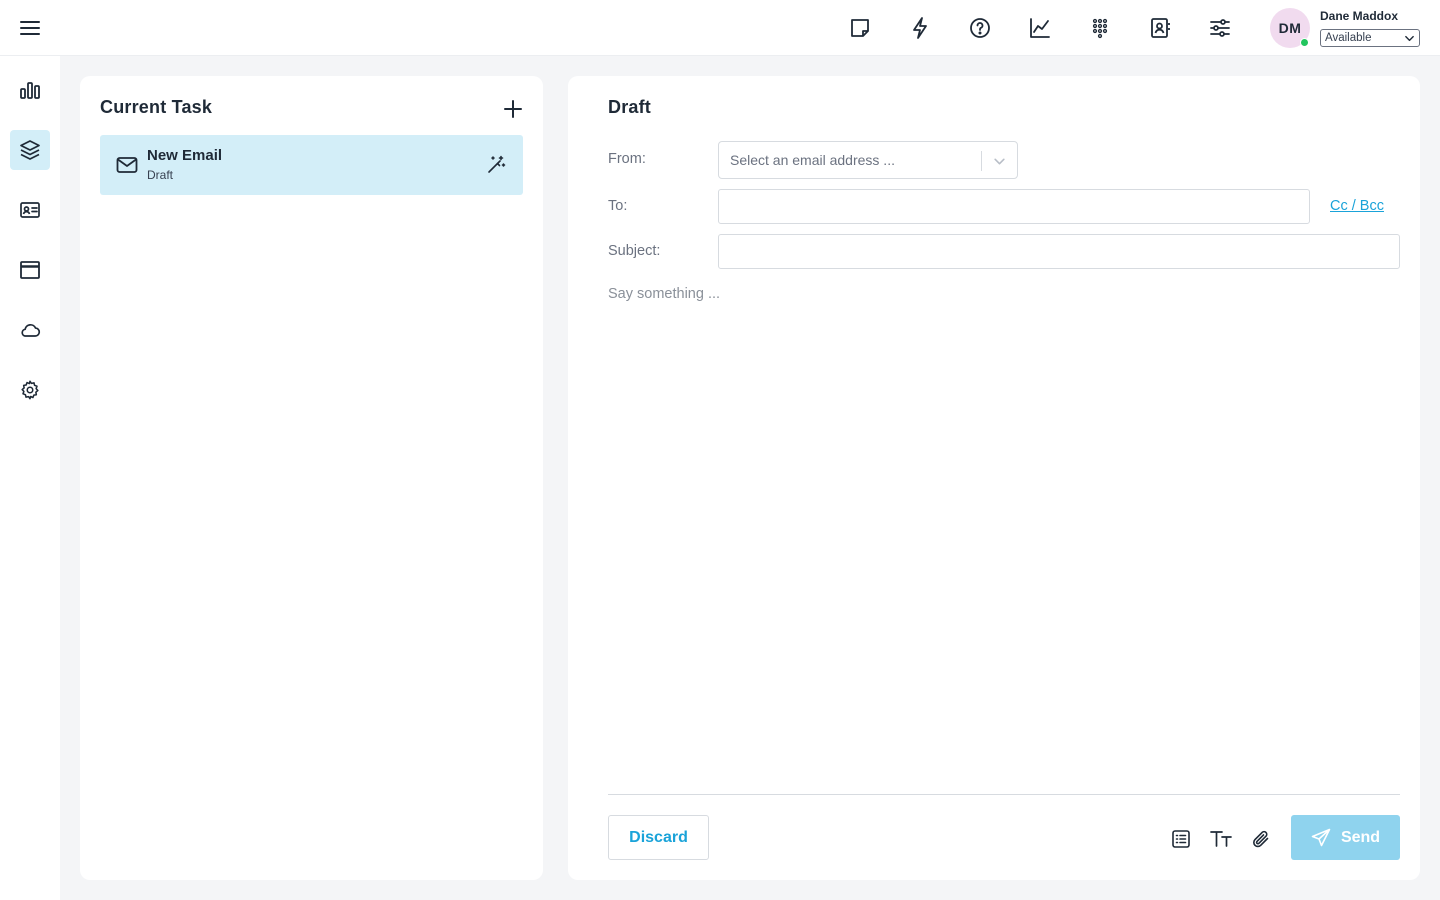  I want to click on to-input, so click(1014, 206).